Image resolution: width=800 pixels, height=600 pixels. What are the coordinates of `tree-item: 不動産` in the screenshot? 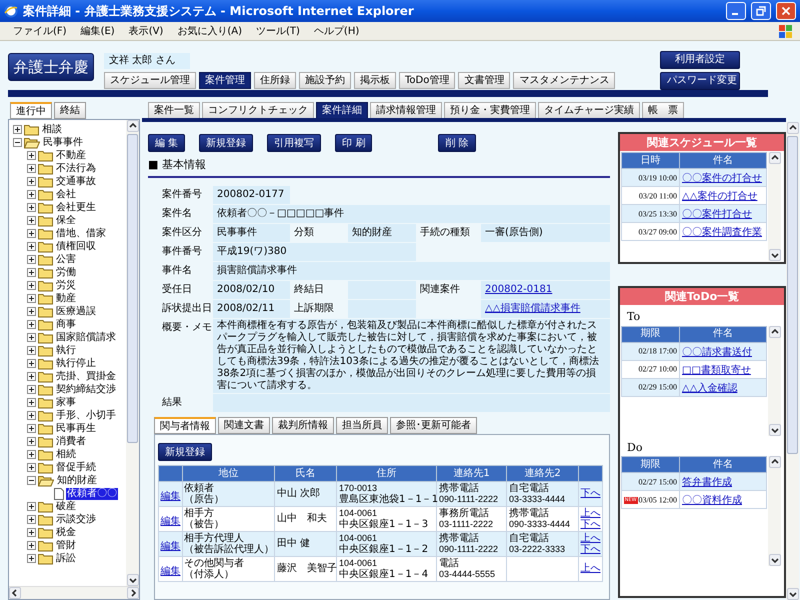 It's located at (71, 156).